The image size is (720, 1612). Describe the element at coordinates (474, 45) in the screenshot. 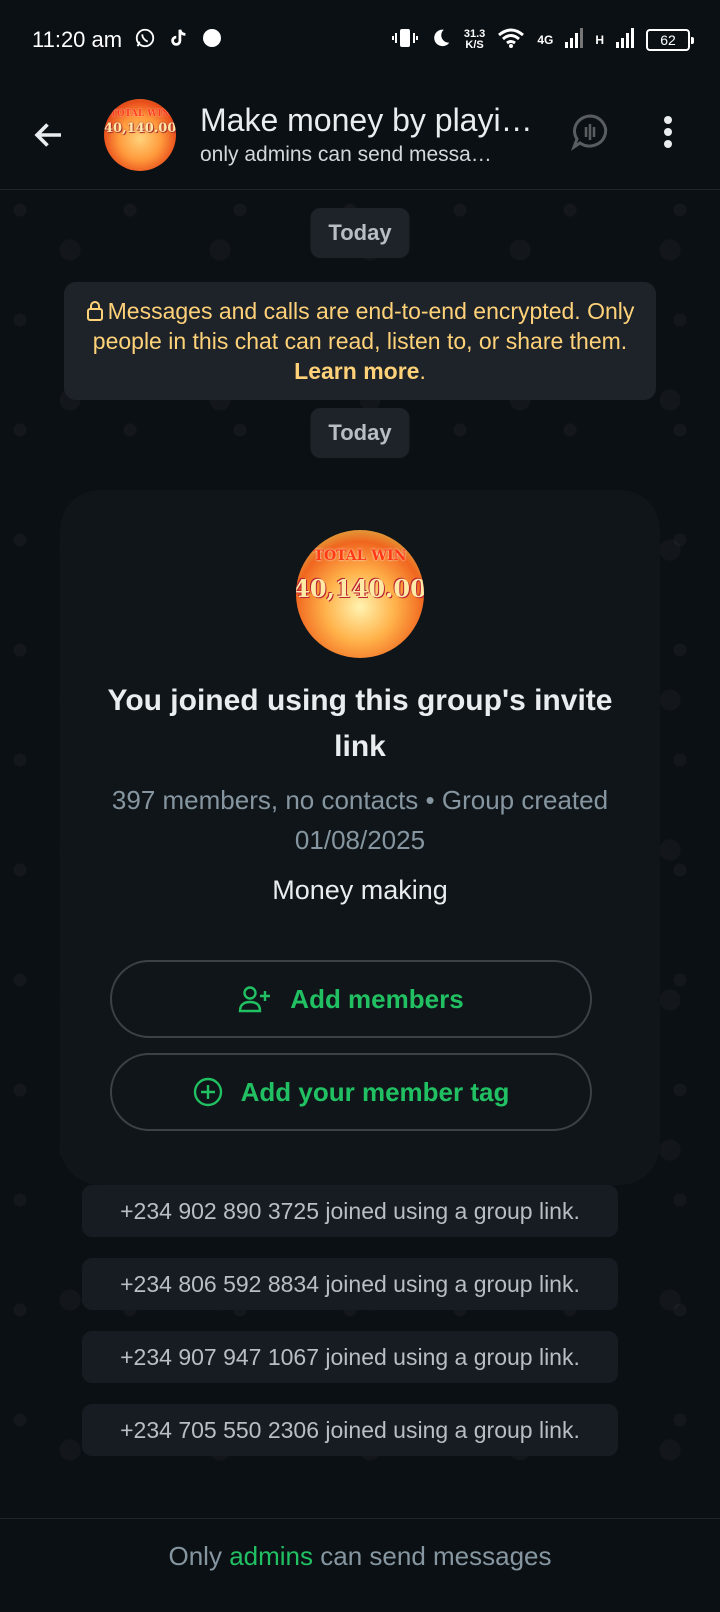

I see `speed-unit: K/S` at that location.